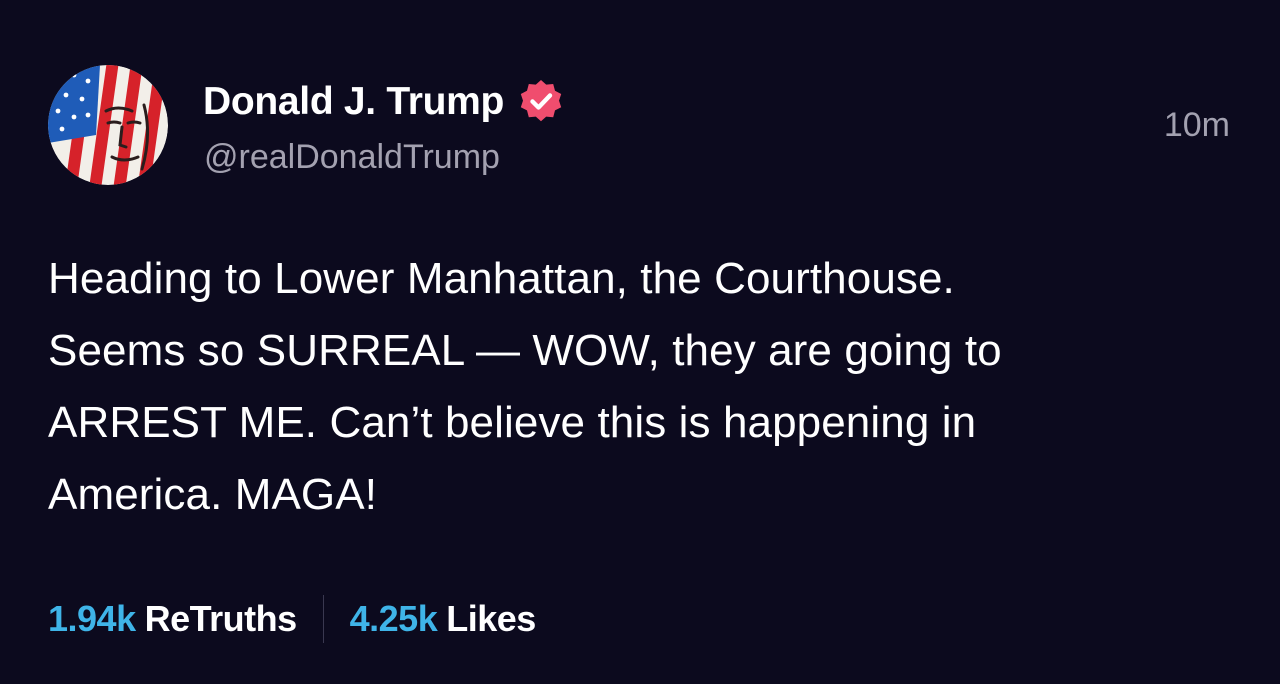 This screenshot has width=1280, height=684. What do you see at coordinates (213, 494) in the screenshot?
I see `post-body-line: America. MAGA!` at bounding box center [213, 494].